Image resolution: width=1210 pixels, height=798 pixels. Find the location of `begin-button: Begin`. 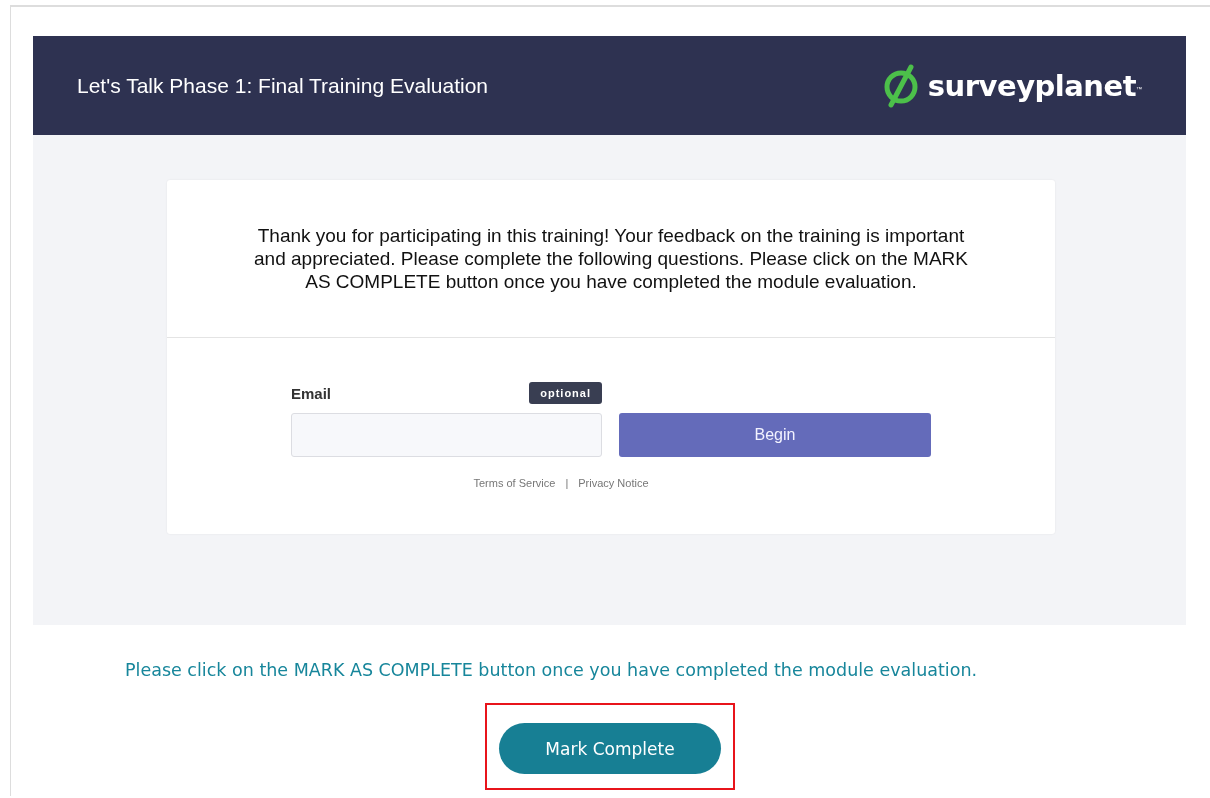

begin-button: Begin is located at coordinates (775, 435).